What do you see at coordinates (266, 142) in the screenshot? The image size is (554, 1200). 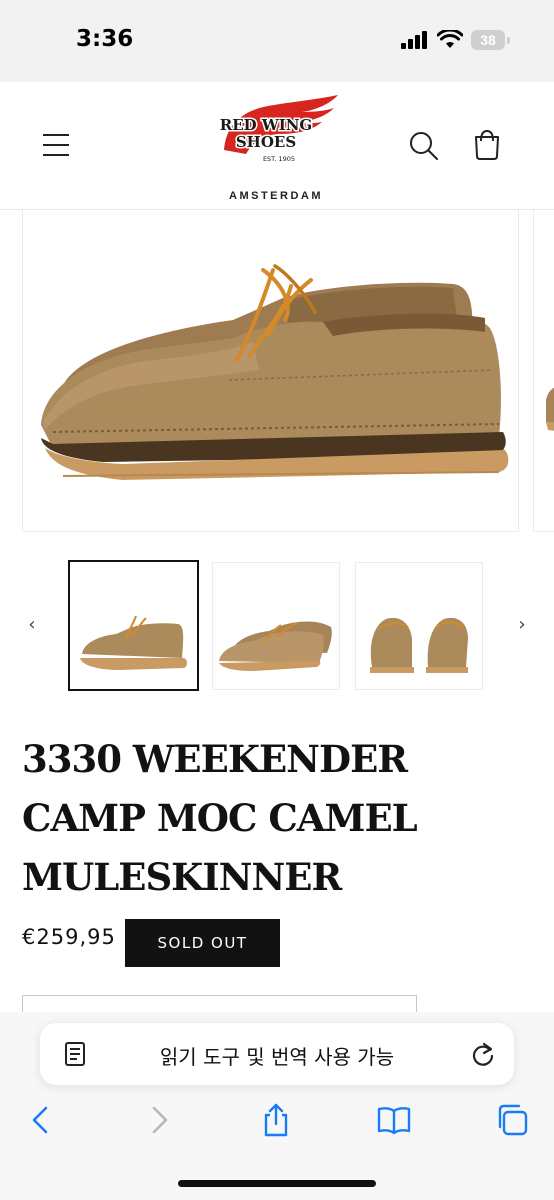 I see `brand-line2: SHOES` at bounding box center [266, 142].